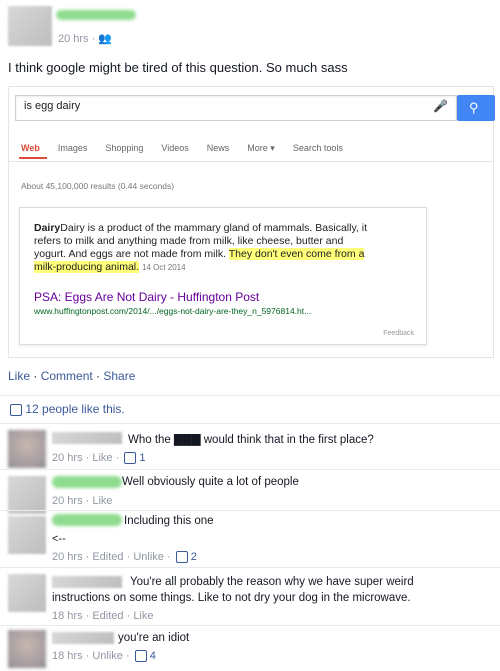  What do you see at coordinates (96, 15) in the screenshot?
I see `poster-name-redacted` at bounding box center [96, 15].